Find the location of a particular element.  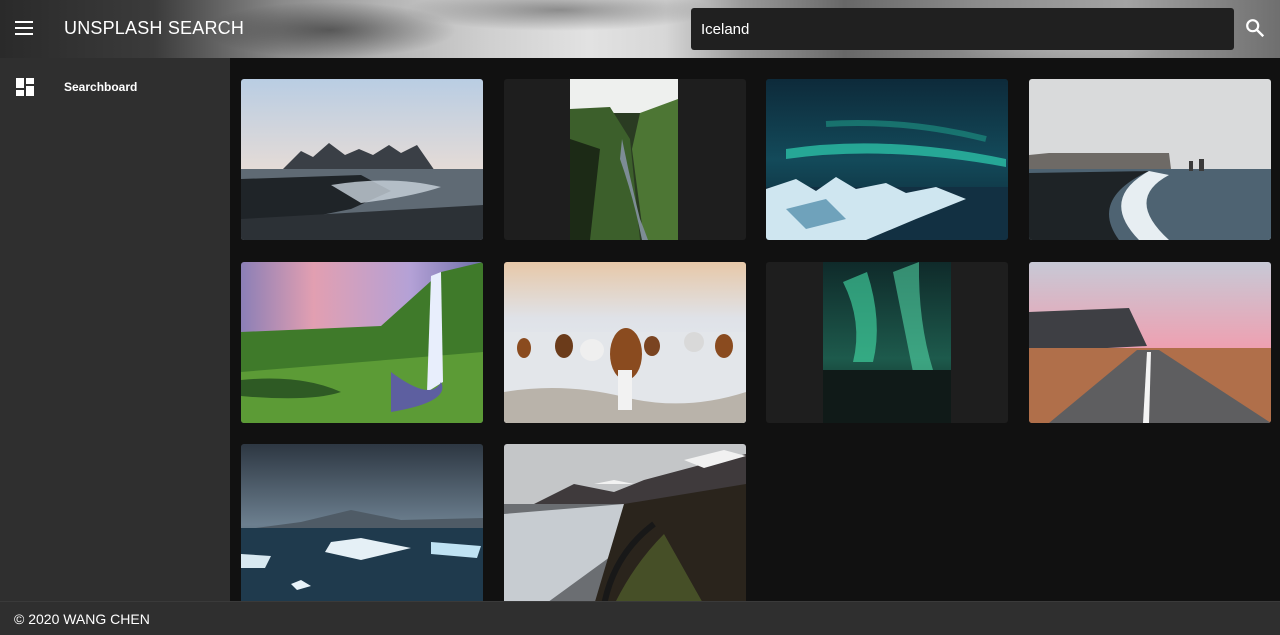

photo-green-canyon is located at coordinates (624, 159).